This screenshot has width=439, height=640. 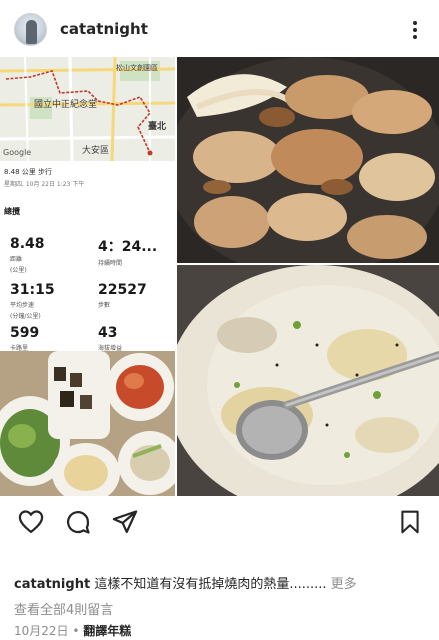 What do you see at coordinates (41, 631) in the screenshot?
I see `post-date: 10月22日` at bounding box center [41, 631].